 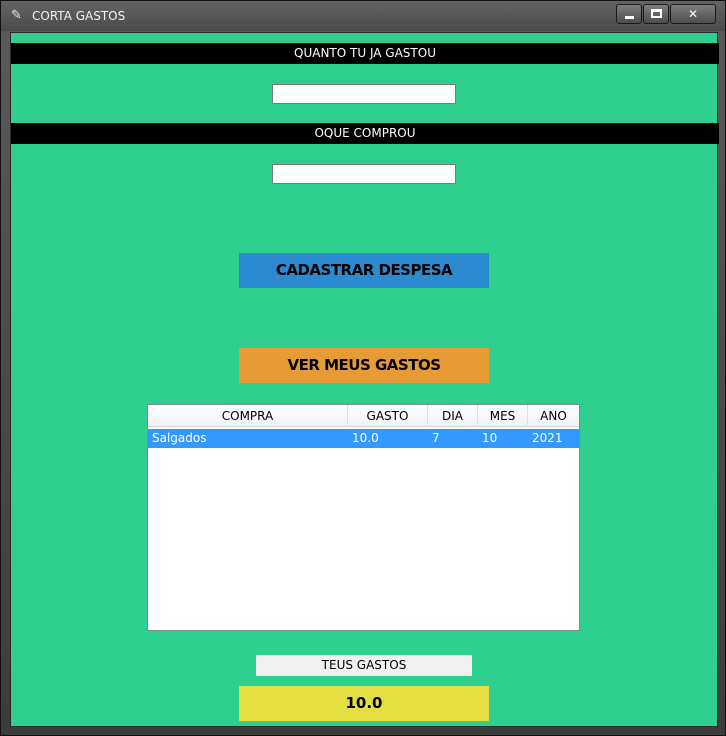 What do you see at coordinates (364, 665) in the screenshot?
I see `total-label: TEUS GASTOS` at bounding box center [364, 665].